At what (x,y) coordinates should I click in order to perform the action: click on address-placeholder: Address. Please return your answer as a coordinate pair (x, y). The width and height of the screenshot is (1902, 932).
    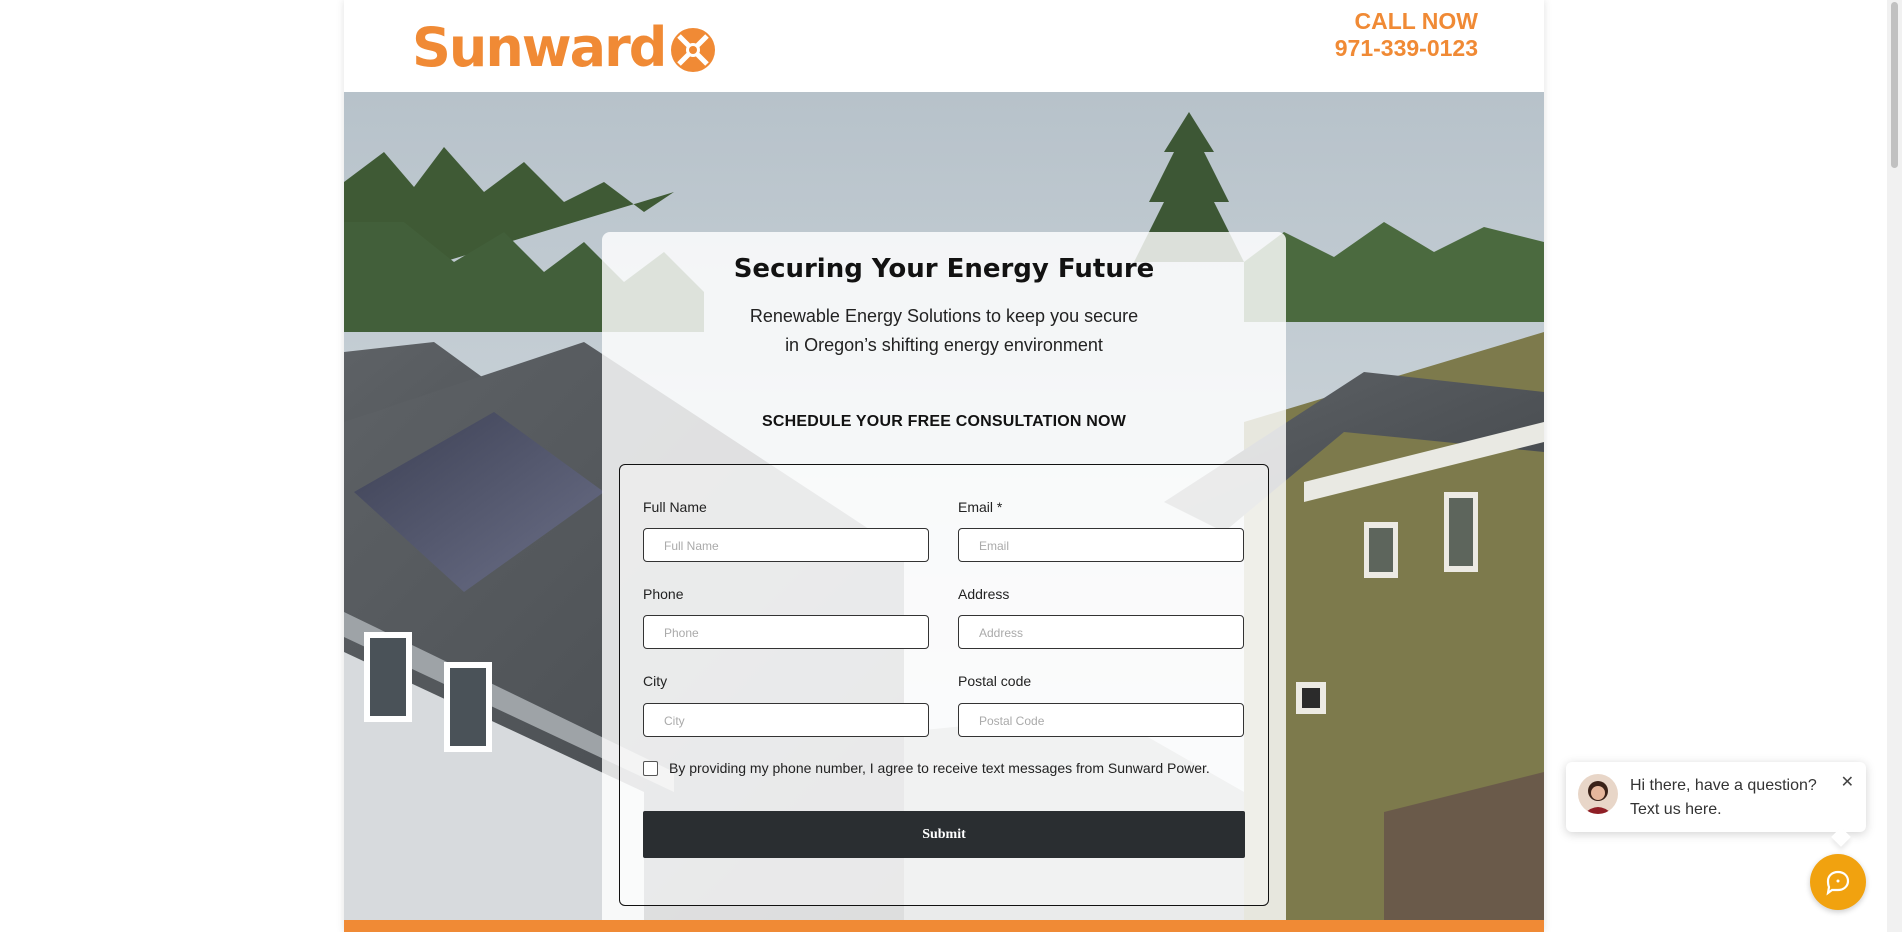
    Looking at the image, I should click on (1001, 633).